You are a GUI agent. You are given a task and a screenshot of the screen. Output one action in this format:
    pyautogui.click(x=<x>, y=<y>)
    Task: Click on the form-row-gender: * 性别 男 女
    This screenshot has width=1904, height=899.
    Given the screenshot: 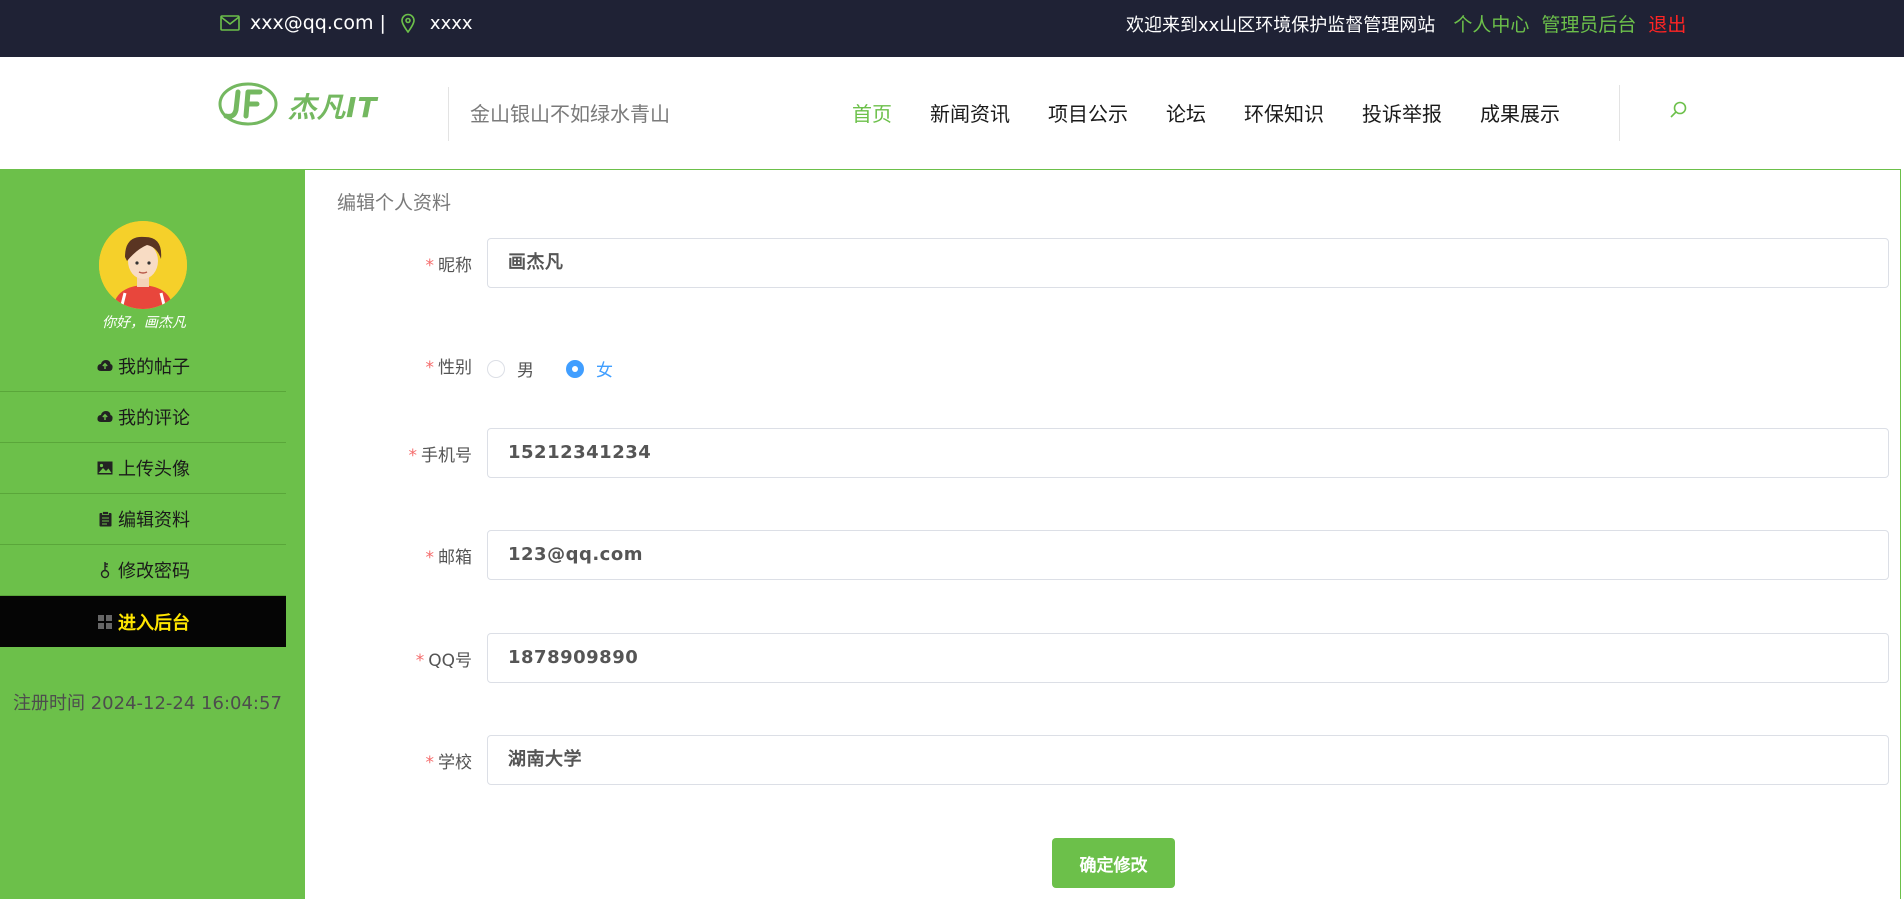 What is the action you would take?
    pyautogui.click(x=1103, y=365)
    